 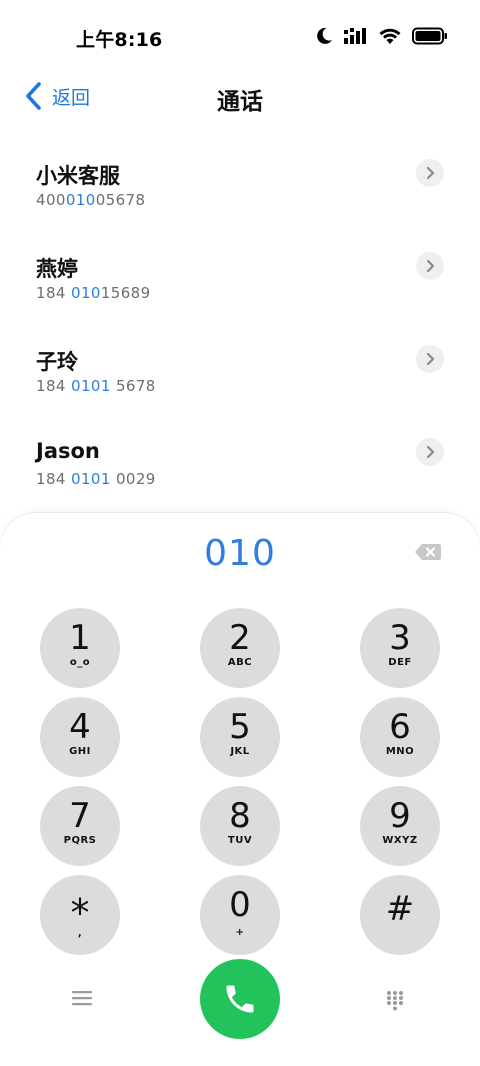 I want to click on key-digit: 2, so click(x=240, y=638).